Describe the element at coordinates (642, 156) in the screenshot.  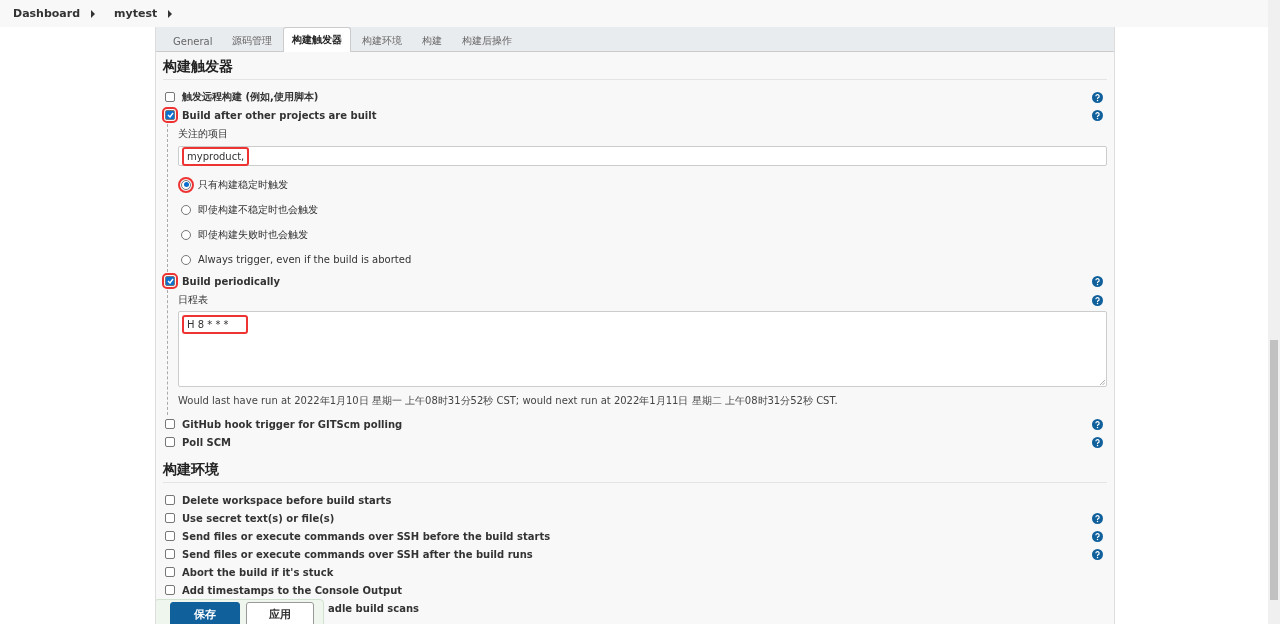
I see `input-field: myproduct,` at that location.